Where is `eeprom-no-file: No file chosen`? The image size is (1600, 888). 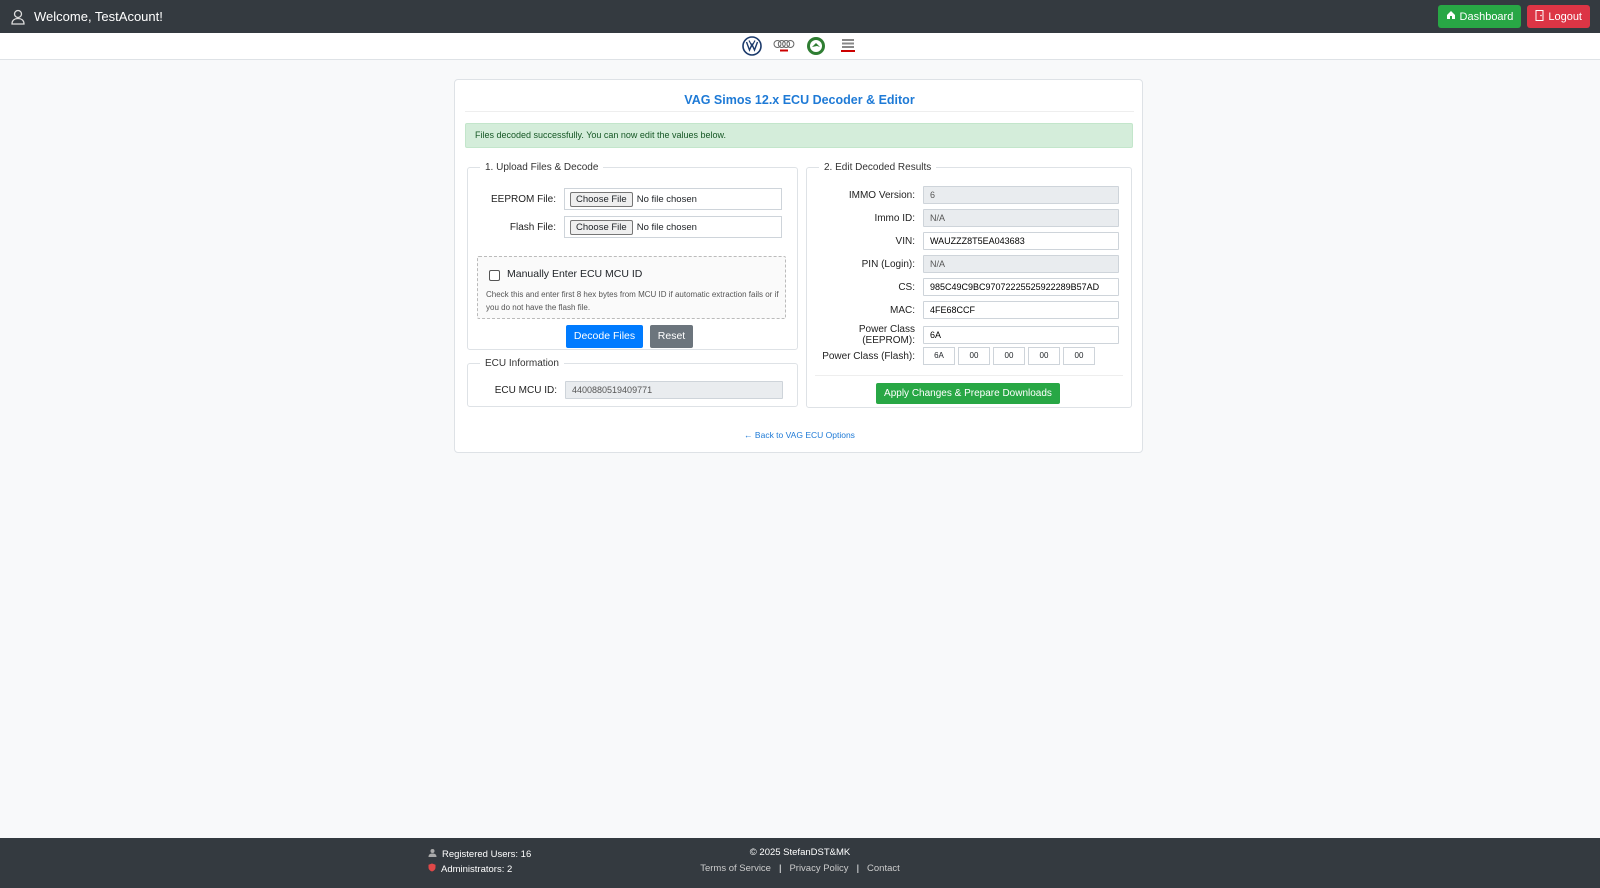 eeprom-no-file: No file chosen is located at coordinates (666, 199).